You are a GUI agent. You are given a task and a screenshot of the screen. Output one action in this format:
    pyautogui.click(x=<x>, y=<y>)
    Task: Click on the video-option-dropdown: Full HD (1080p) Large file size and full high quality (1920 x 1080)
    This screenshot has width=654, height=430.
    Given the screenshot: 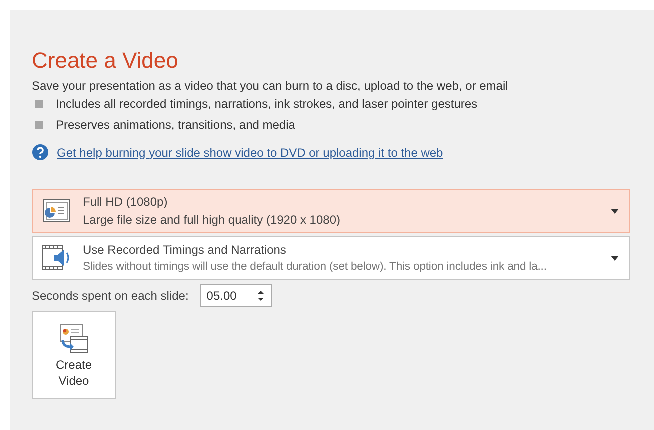 What is the action you would take?
    pyautogui.click(x=331, y=211)
    